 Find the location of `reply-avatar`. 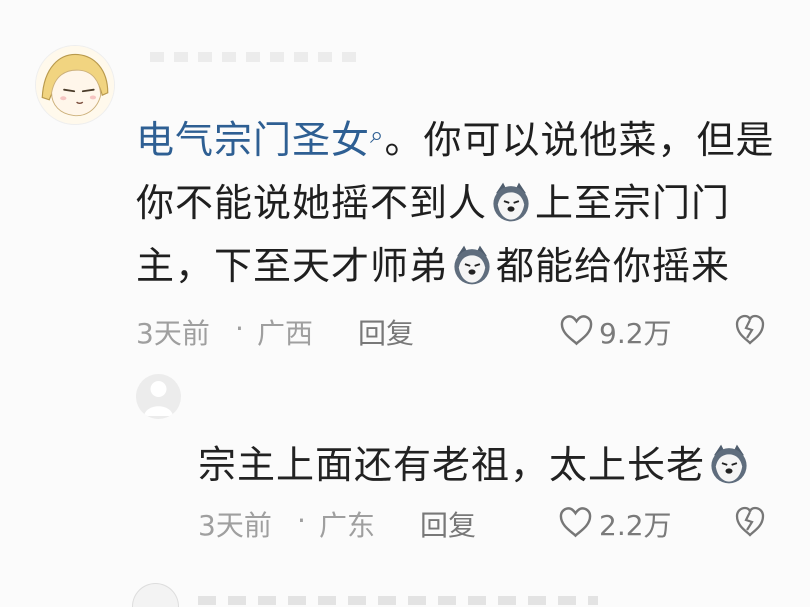

reply-avatar is located at coordinates (158, 396).